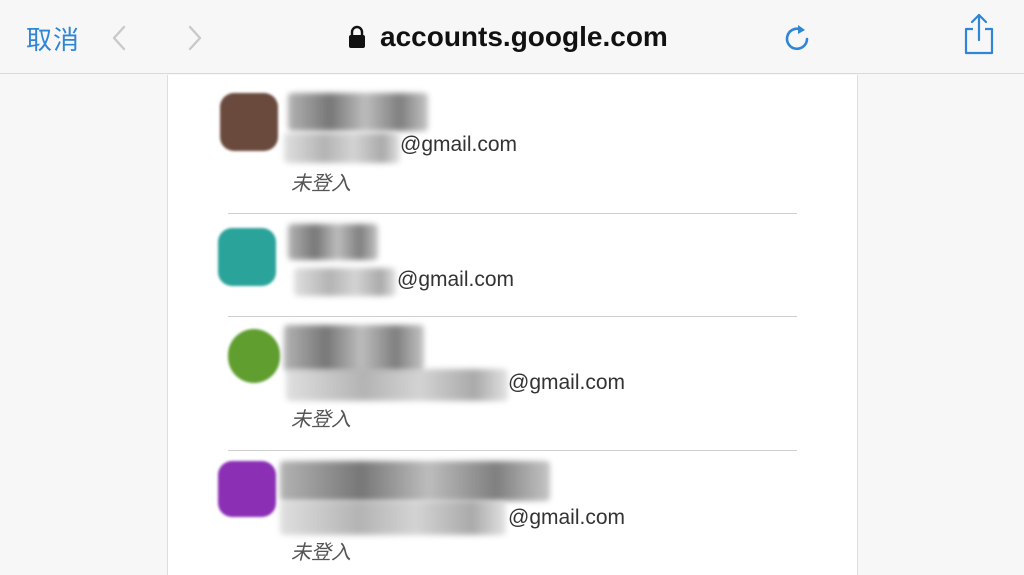 The image size is (1024, 575). Describe the element at coordinates (513, 265) in the screenshot. I see `account-item: @gmail.com` at that location.